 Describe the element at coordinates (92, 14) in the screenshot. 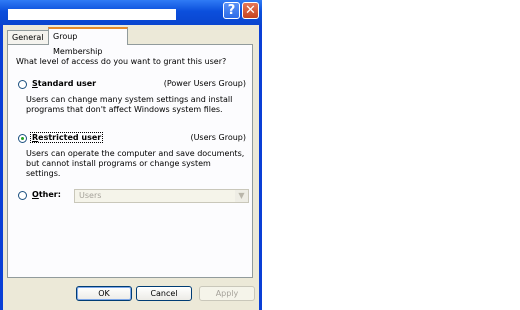

I see `redacted-title` at that location.